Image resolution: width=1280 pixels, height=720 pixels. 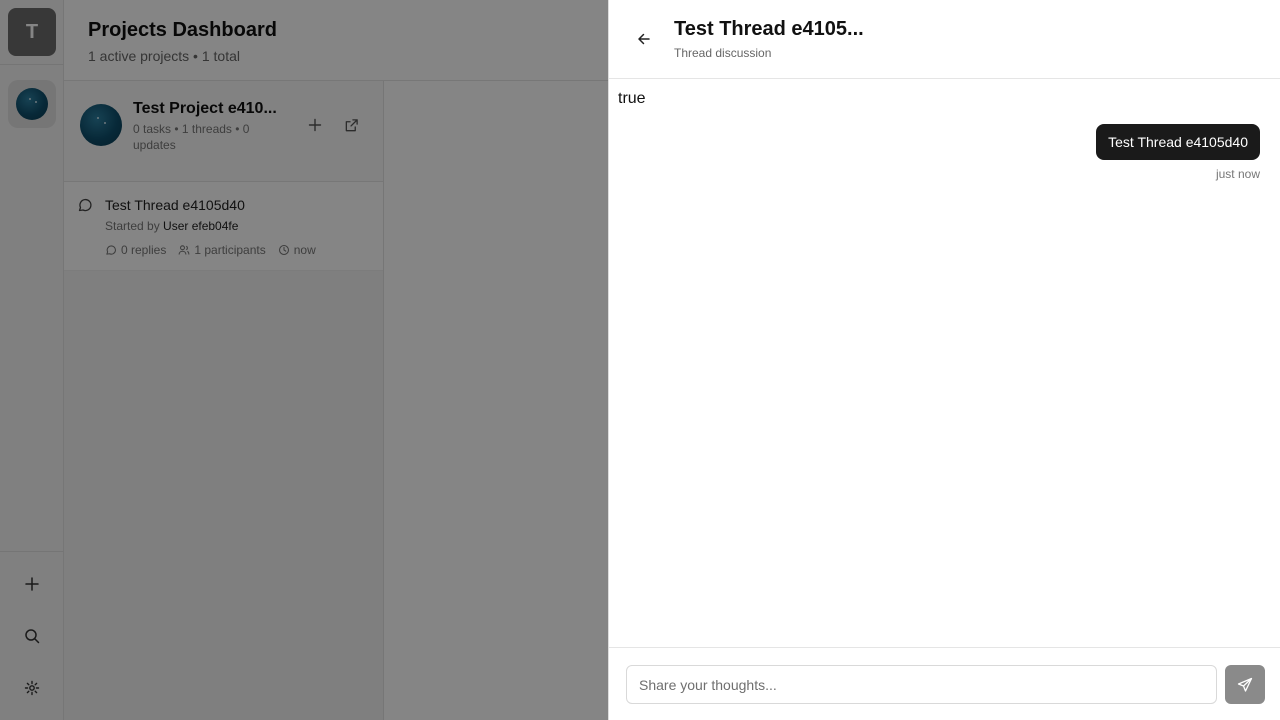 I want to click on arrow-left-icon, so click(x=644, y=39).